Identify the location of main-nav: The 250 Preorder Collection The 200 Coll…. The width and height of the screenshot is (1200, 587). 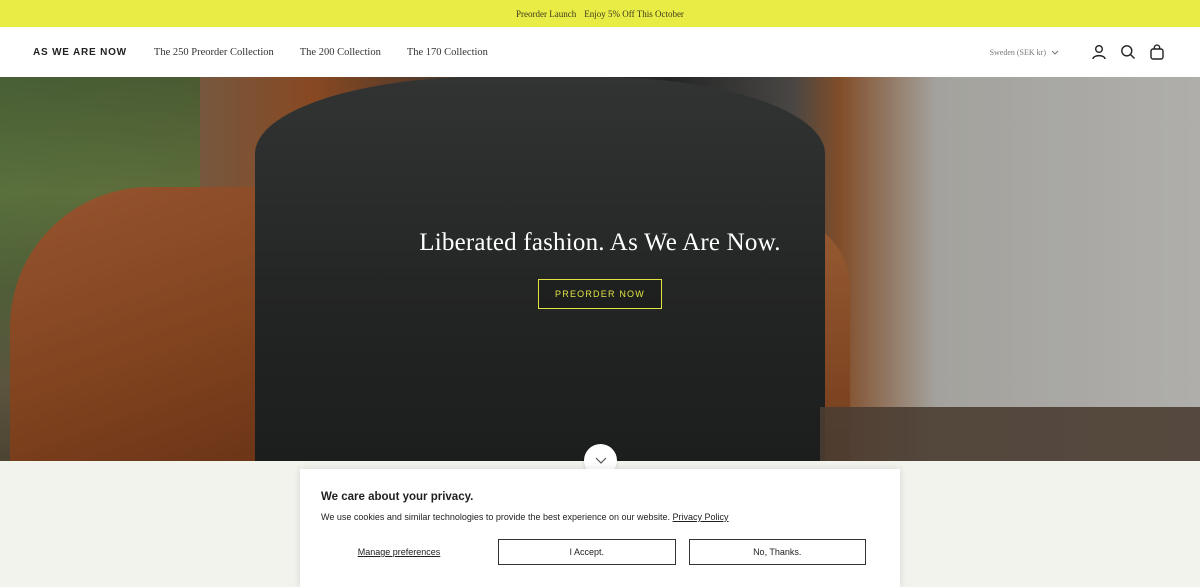
(334, 52).